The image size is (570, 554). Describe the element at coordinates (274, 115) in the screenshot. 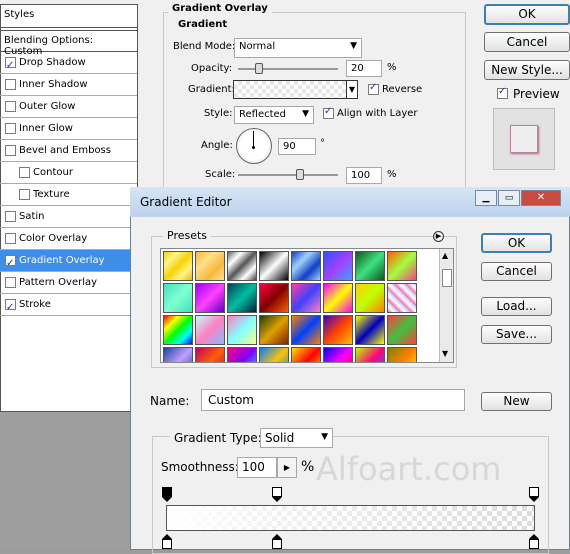

I see `style-select: Reflected ▼` at that location.